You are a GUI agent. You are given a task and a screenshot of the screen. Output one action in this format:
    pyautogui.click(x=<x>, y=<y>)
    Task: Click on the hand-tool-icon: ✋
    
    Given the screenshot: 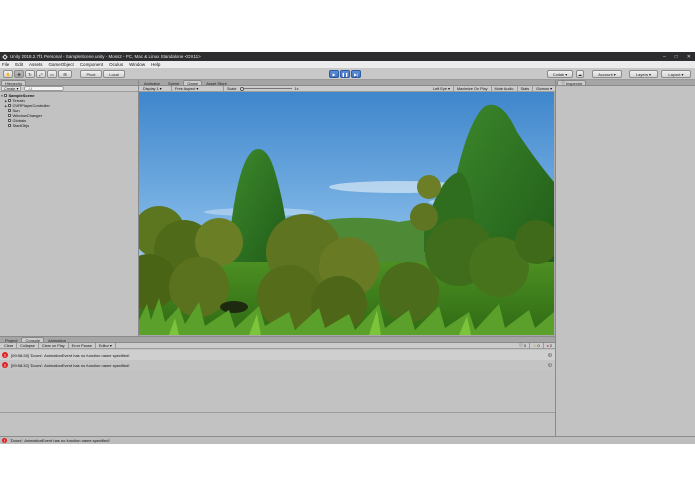 What is the action you would take?
    pyautogui.click(x=8, y=74)
    